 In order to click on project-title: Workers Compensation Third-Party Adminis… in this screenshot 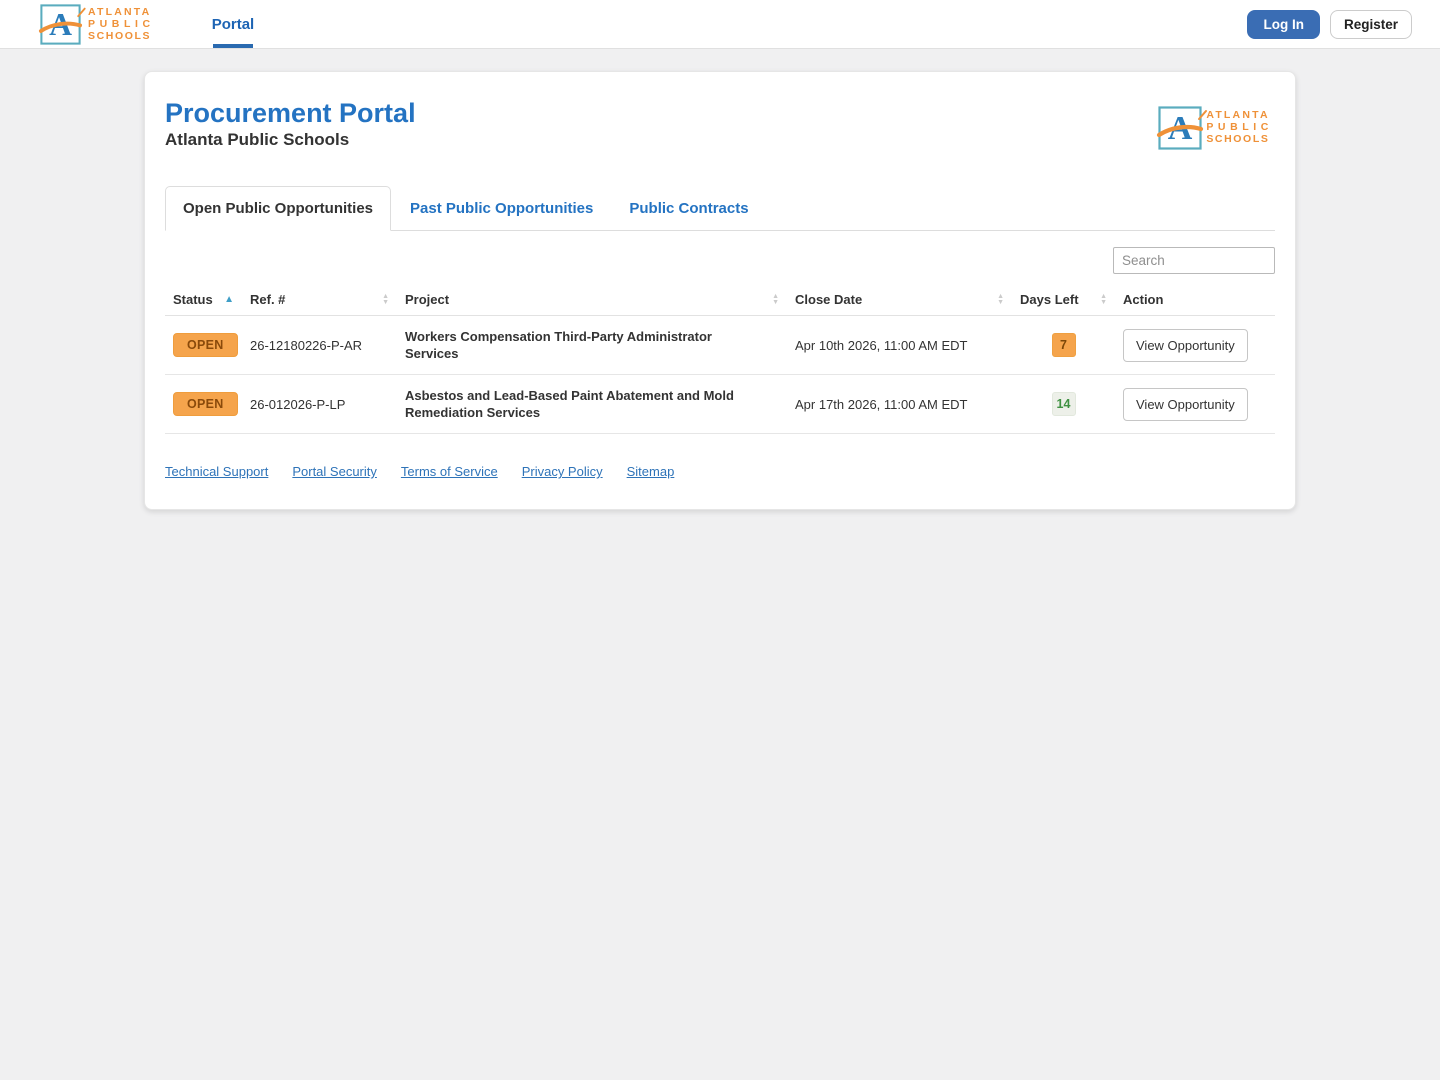, I will do `click(592, 345)`.